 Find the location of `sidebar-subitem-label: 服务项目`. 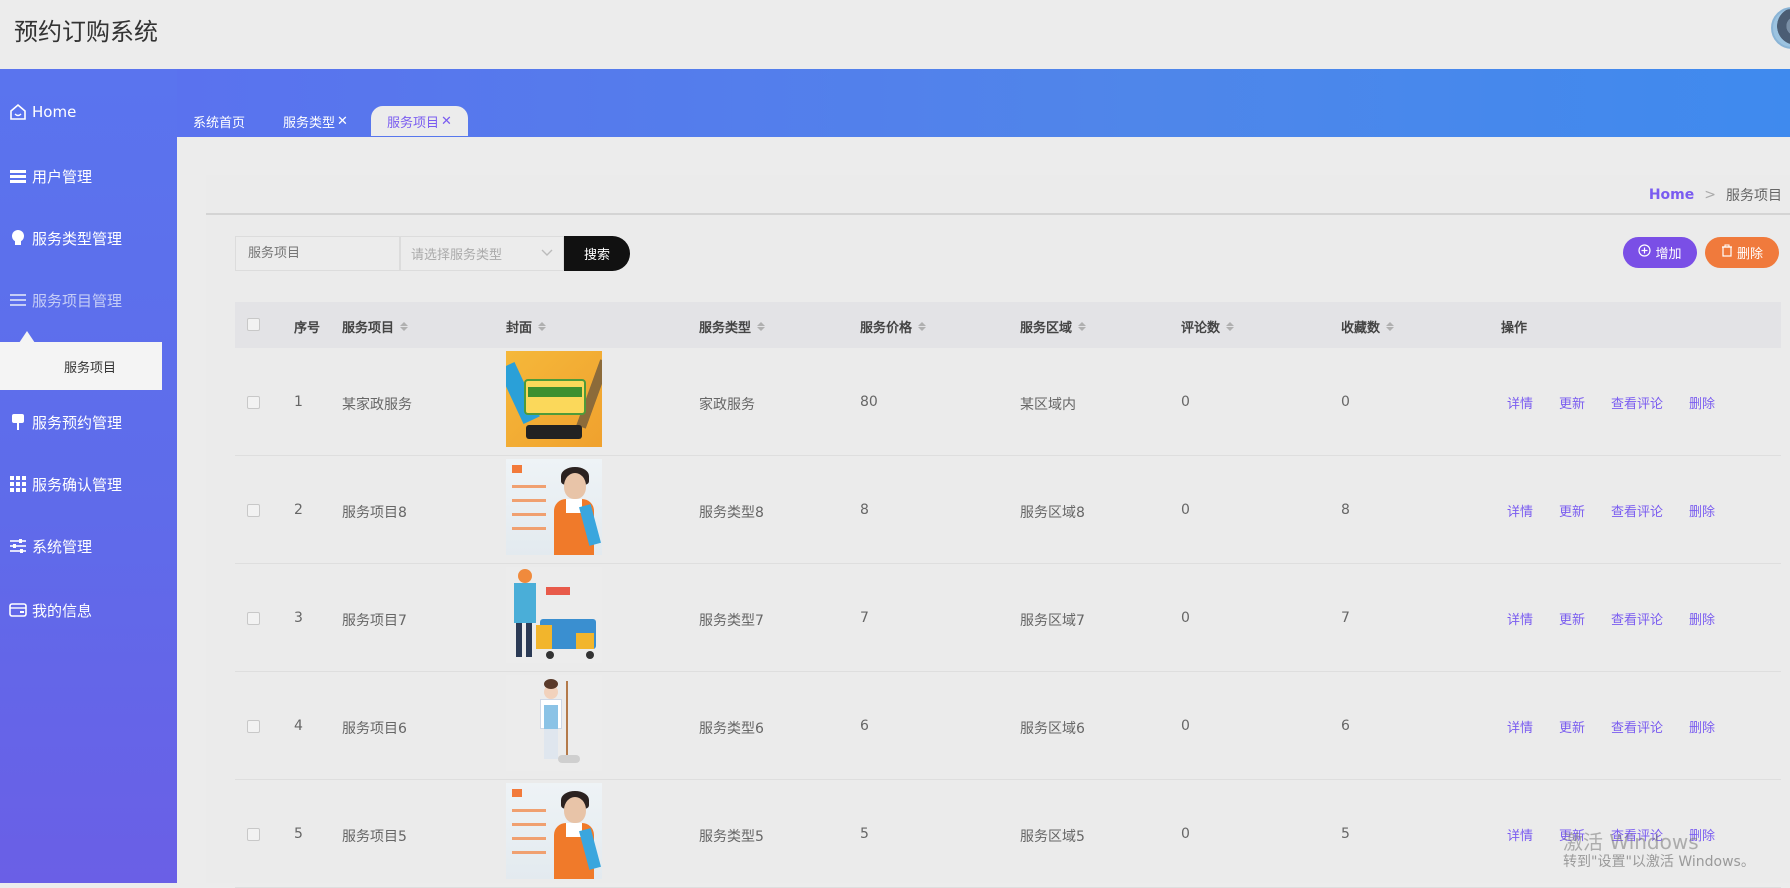

sidebar-subitem-label: 服务项目 is located at coordinates (90, 368).